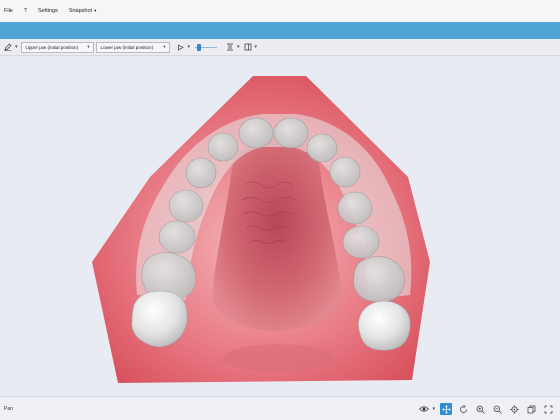 This screenshot has width=560, height=420. I want to click on tooth-premolar2-left, so click(177, 237).